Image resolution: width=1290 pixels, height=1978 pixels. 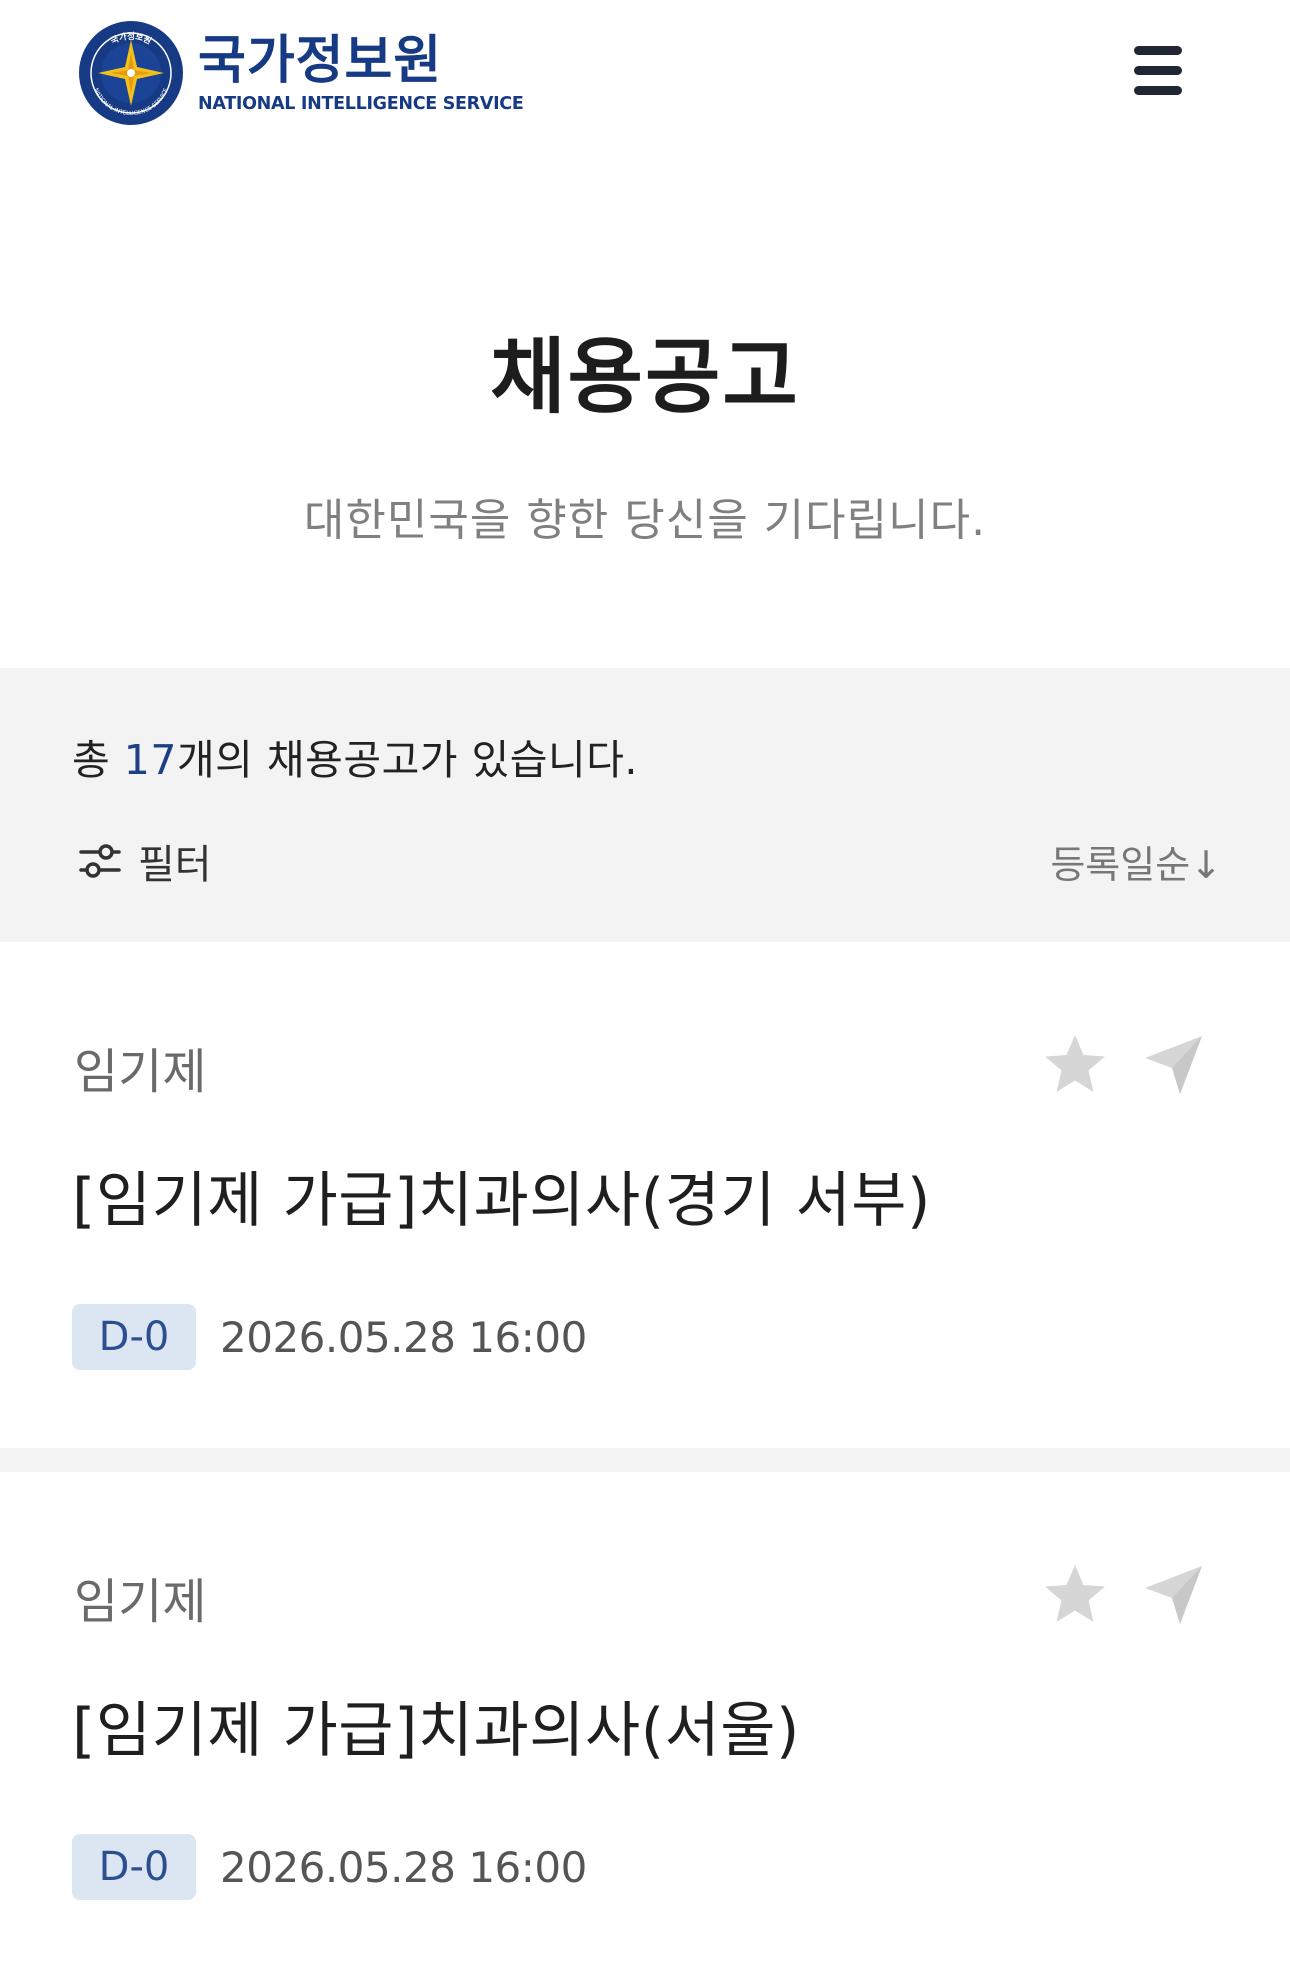 What do you see at coordinates (100, 861) in the screenshot?
I see `sliders-icon` at bounding box center [100, 861].